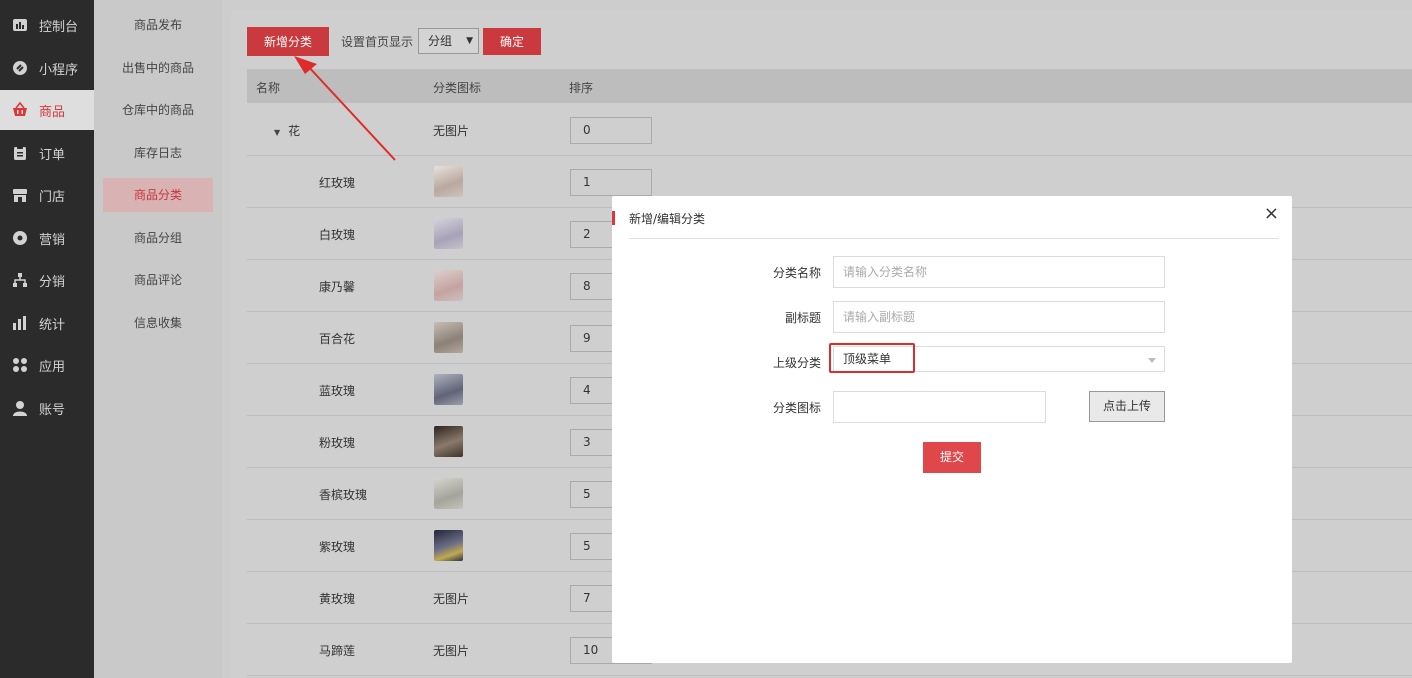  Describe the element at coordinates (952, 457) in the screenshot. I see `submit-button: 提交` at that location.